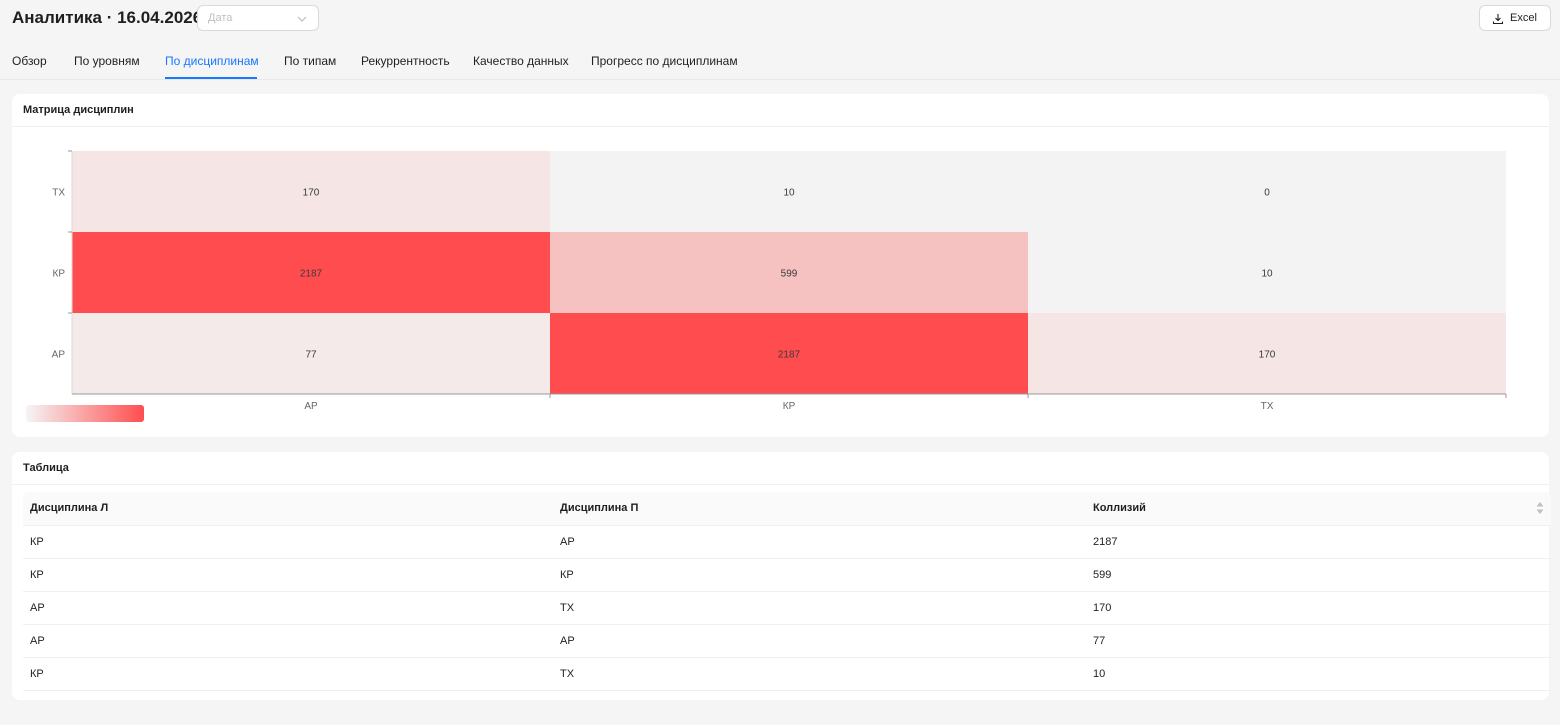 The height and width of the screenshot is (725, 1560). What do you see at coordinates (59, 355) in the screenshot?
I see `y-axis-label: АР` at bounding box center [59, 355].